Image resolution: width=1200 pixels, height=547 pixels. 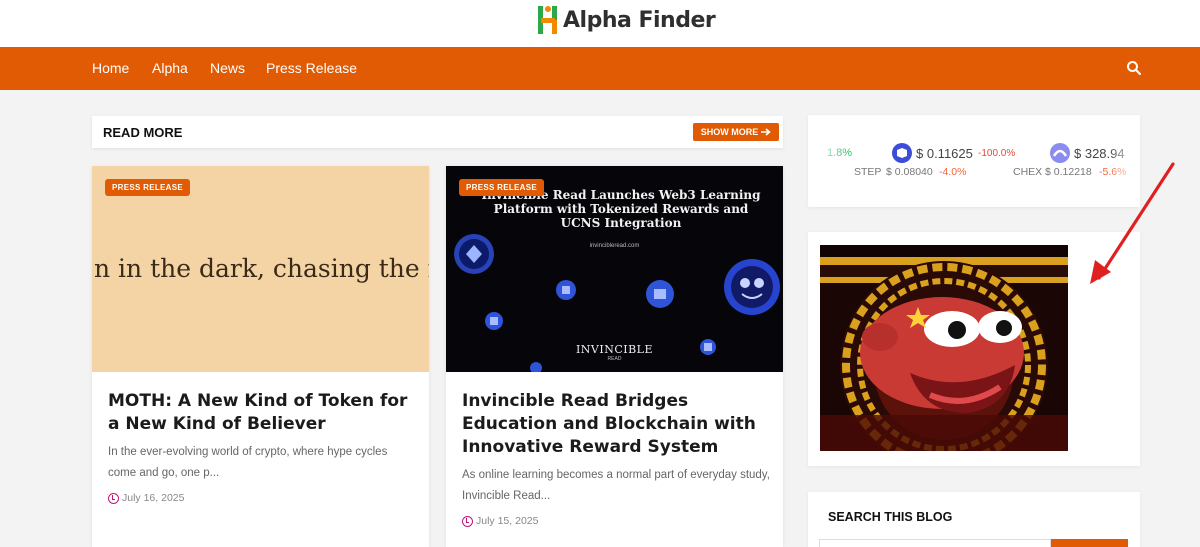 I want to click on coin-symbol: STEP, so click(x=868, y=172).